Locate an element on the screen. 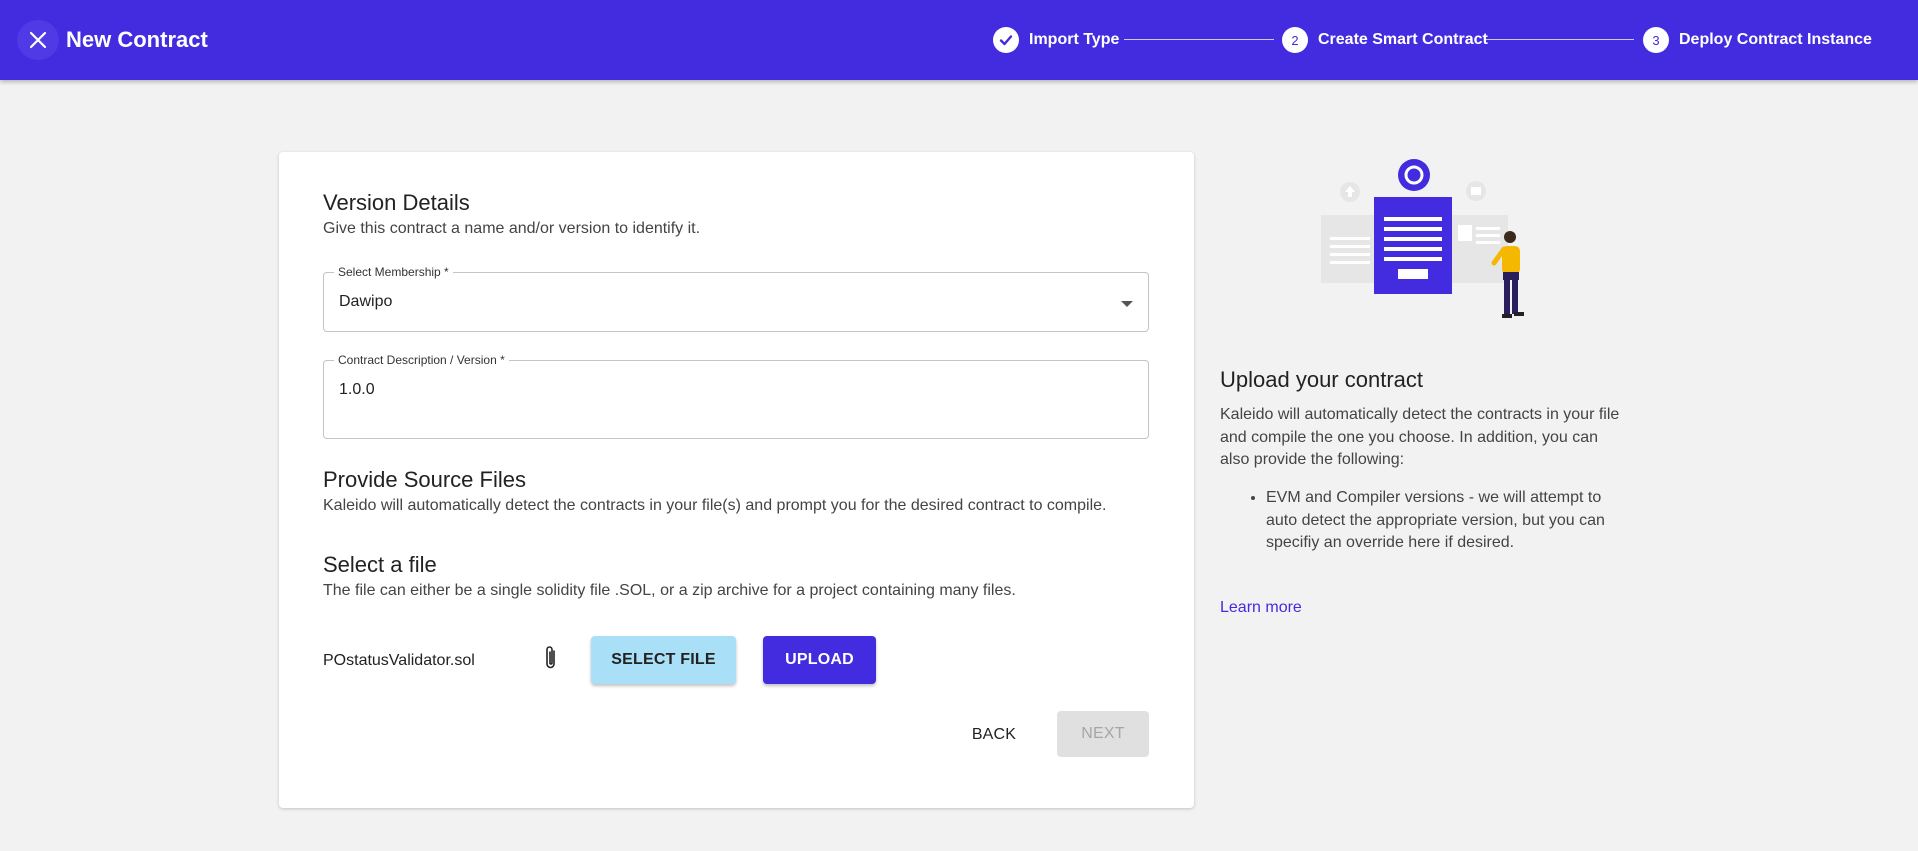 The width and height of the screenshot is (1918, 851). step-deploy-contract-instance: 3 Deploy Contract Instance is located at coordinates (1757, 40).